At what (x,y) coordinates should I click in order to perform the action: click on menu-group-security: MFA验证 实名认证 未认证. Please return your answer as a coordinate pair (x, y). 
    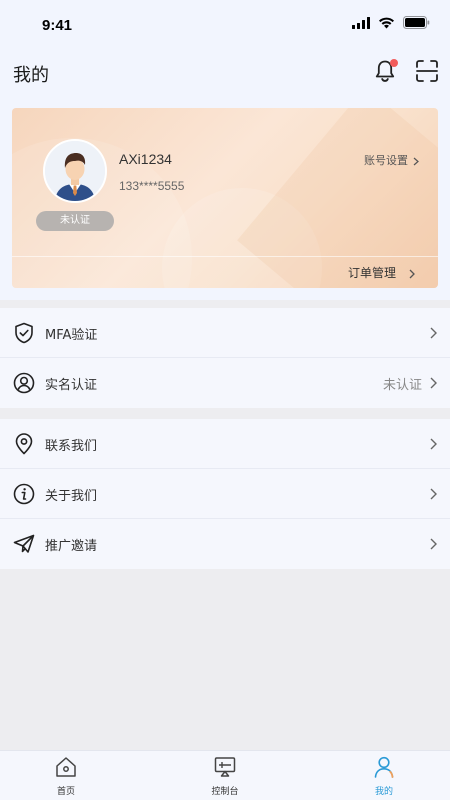
    Looking at the image, I should click on (225, 358).